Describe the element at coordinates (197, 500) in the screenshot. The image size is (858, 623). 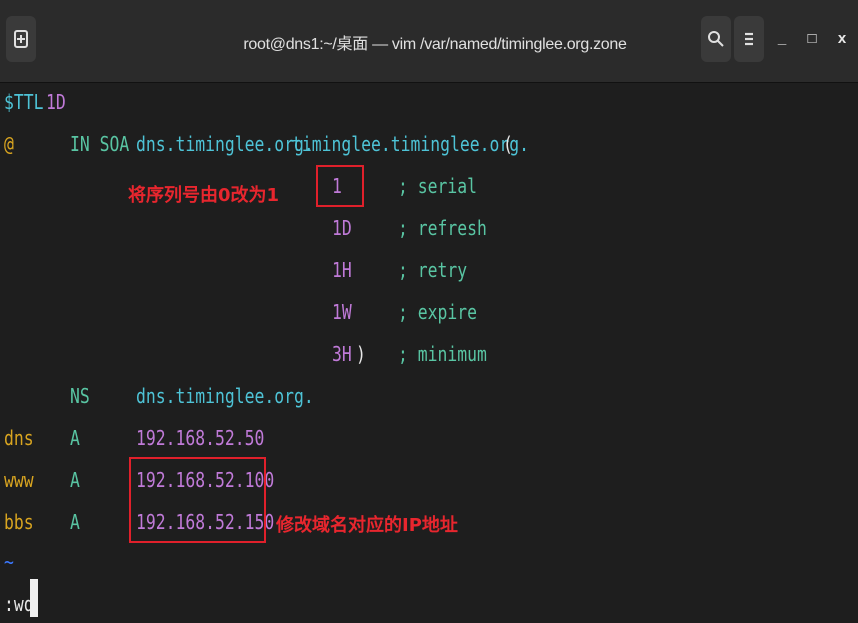
I see `ip-highlight-box` at that location.